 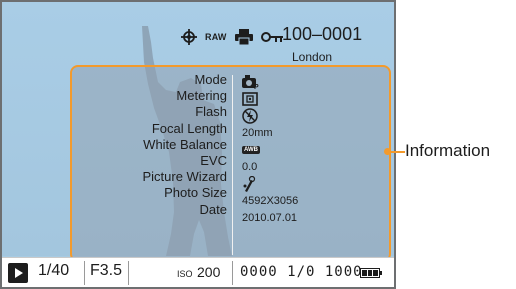 What do you see at coordinates (322, 34) in the screenshot?
I see `file-number: 100–0001` at bounding box center [322, 34].